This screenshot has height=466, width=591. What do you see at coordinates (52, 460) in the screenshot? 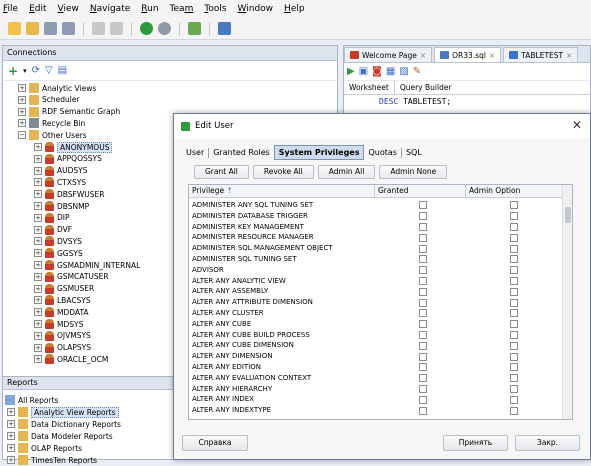
I see `report-node: + TimesTen Reports` at bounding box center [52, 460].